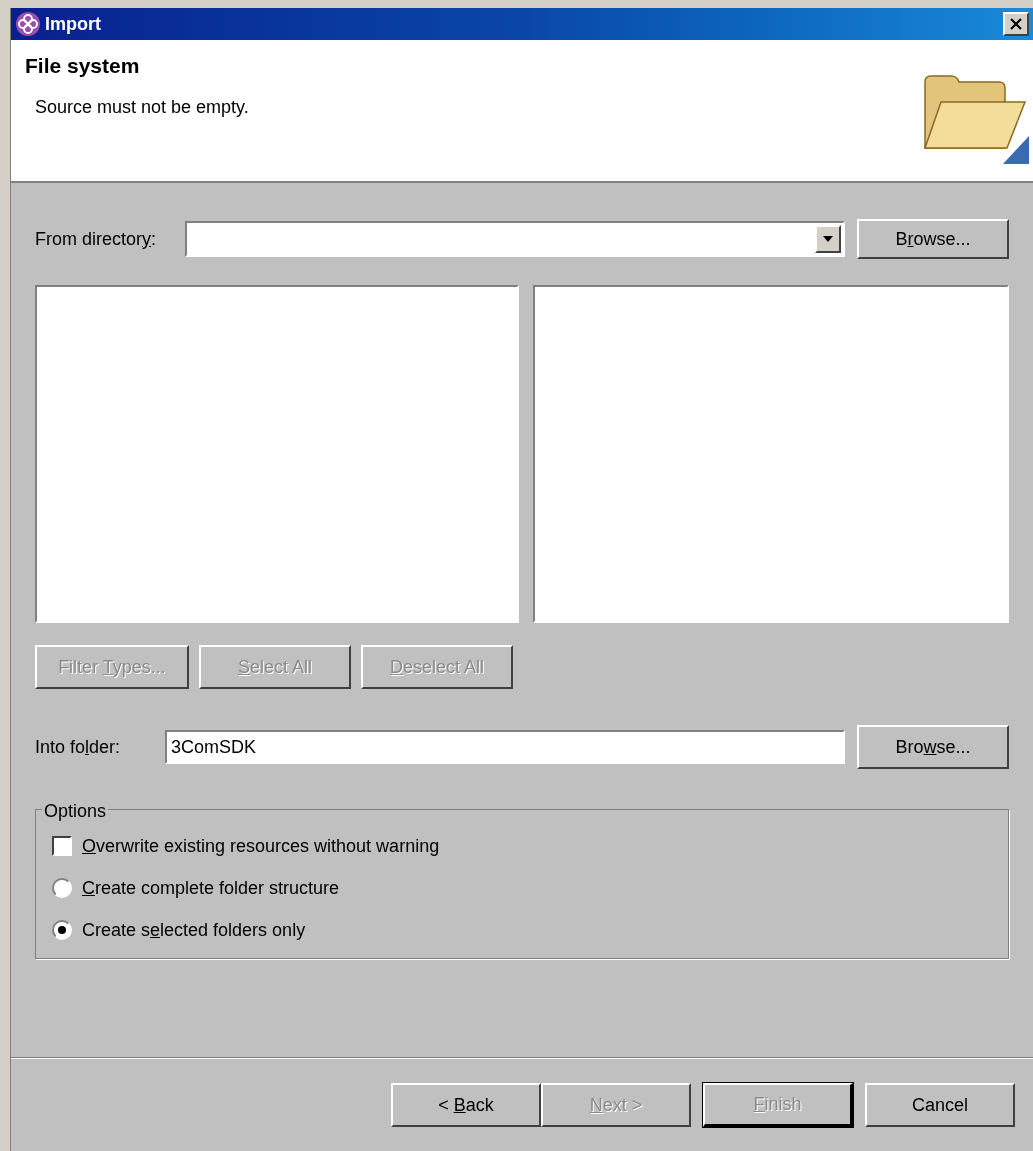  I want to click on option-label: Create complete folder structure, so click(211, 888).